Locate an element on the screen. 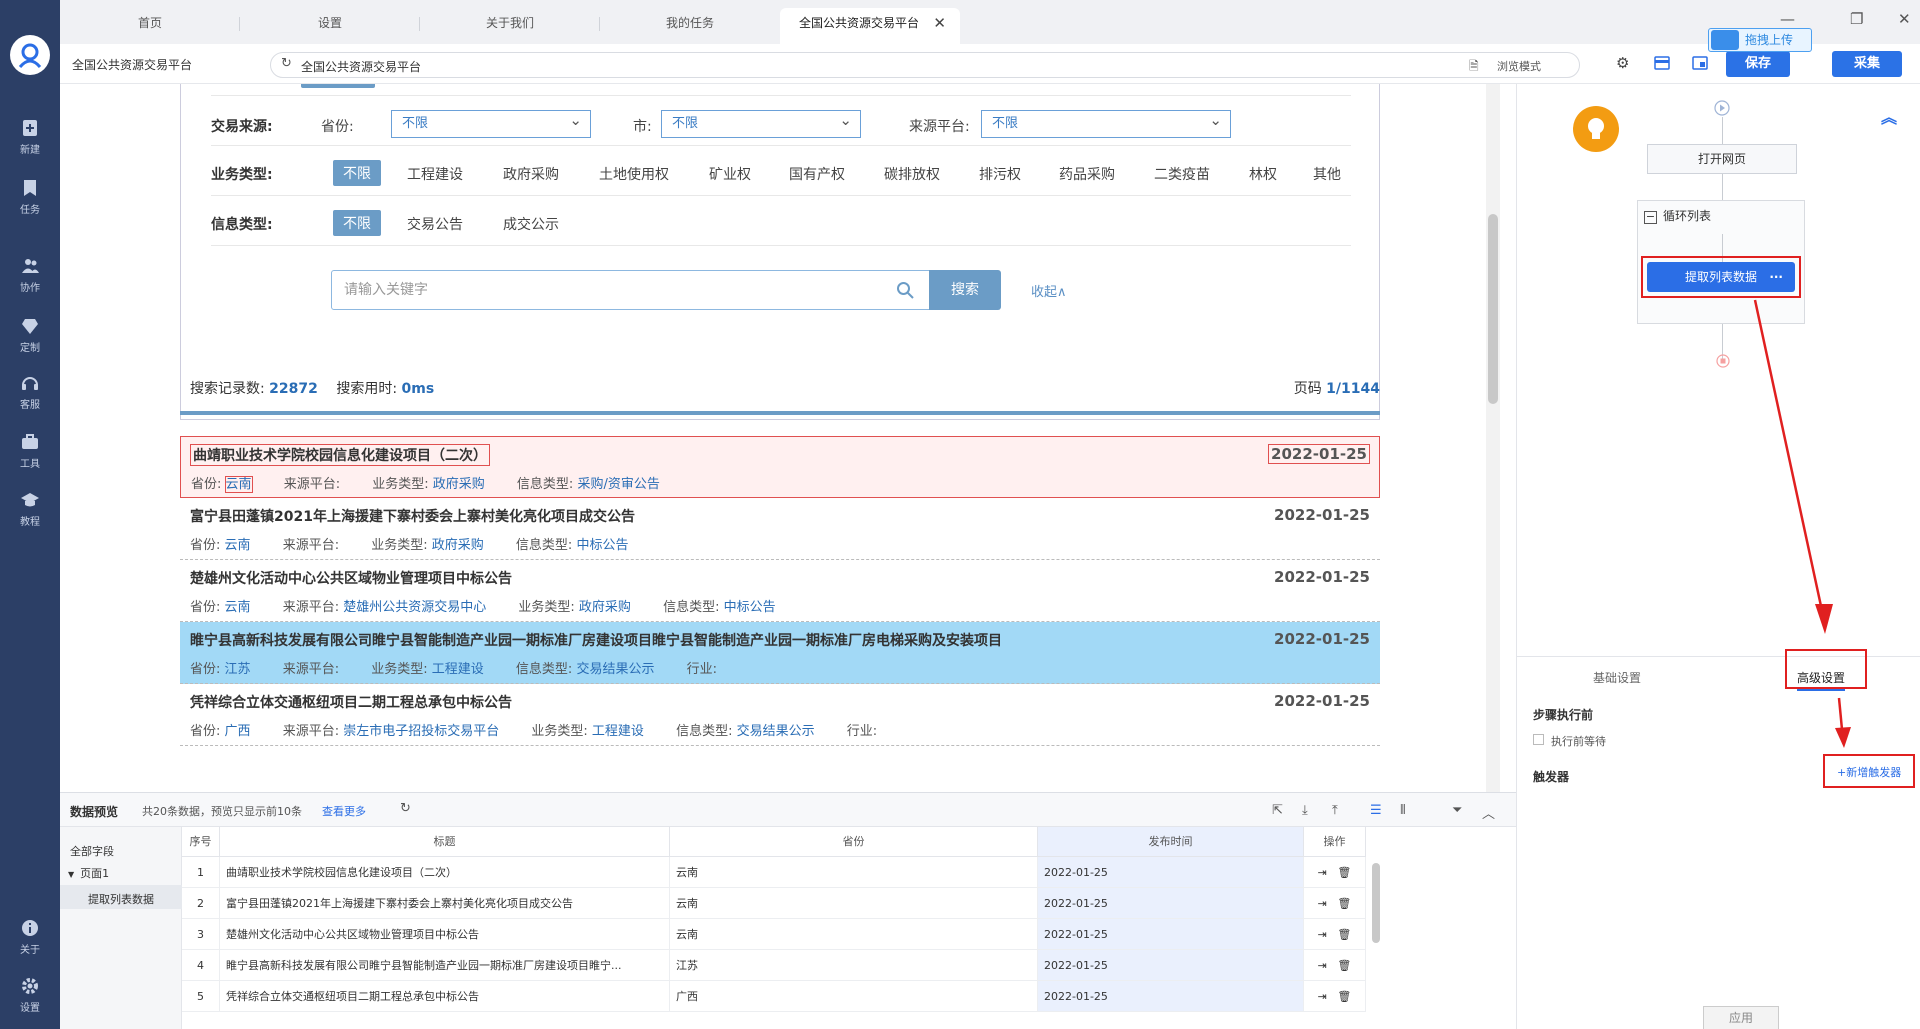 The height and width of the screenshot is (1029, 1920). sidebar-item-about: 关于 is located at coordinates (30, 937).